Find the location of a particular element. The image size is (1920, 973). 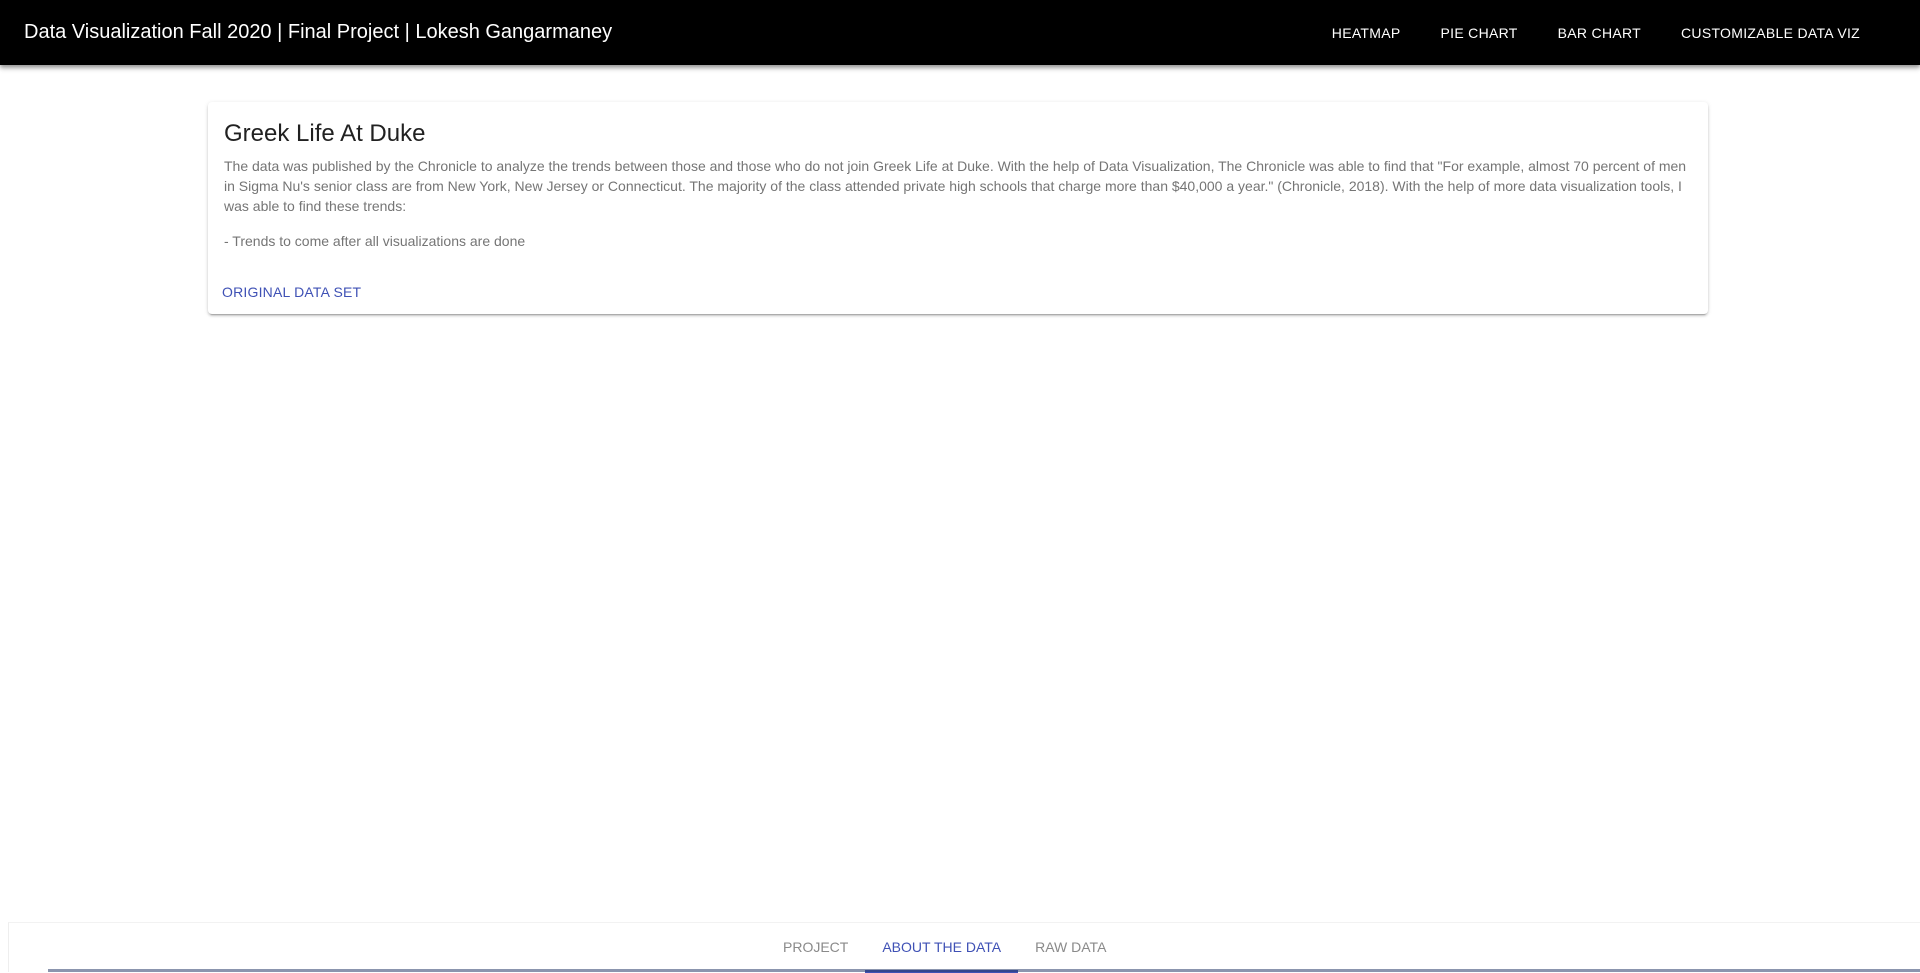

tab-project: PROJECT is located at coordinates (815, 948).